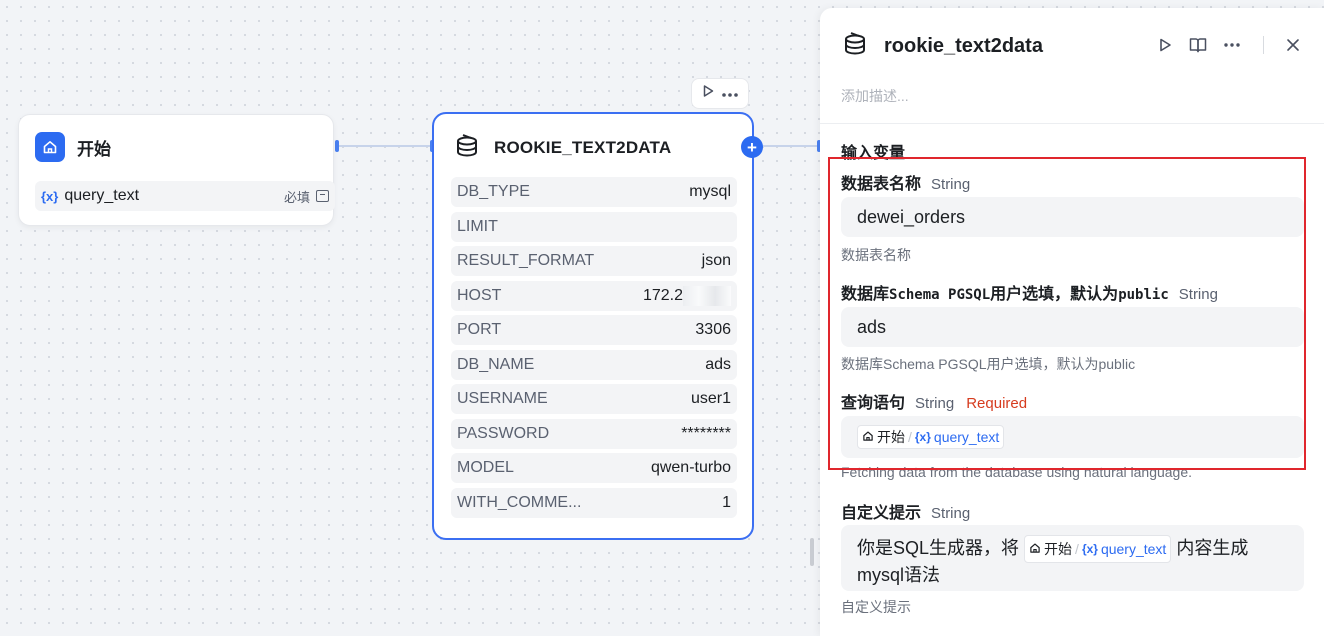  I want to click on param-row: MODEL qwen-turbo, so click(594, 468).